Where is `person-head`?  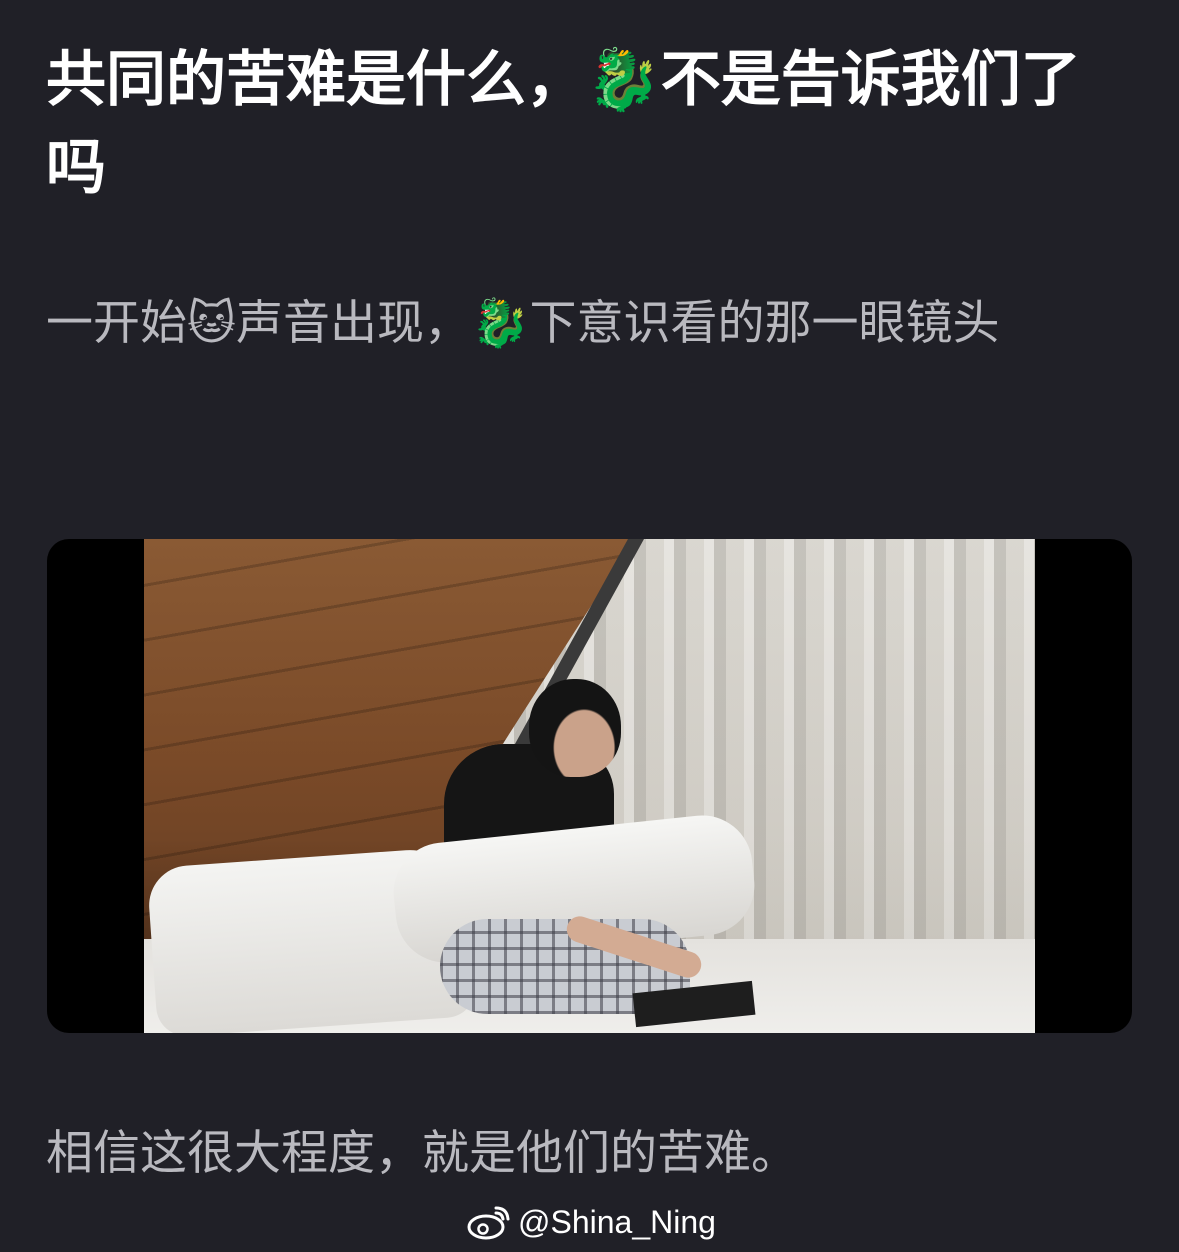 person-head is located at coordinates (575, 728).